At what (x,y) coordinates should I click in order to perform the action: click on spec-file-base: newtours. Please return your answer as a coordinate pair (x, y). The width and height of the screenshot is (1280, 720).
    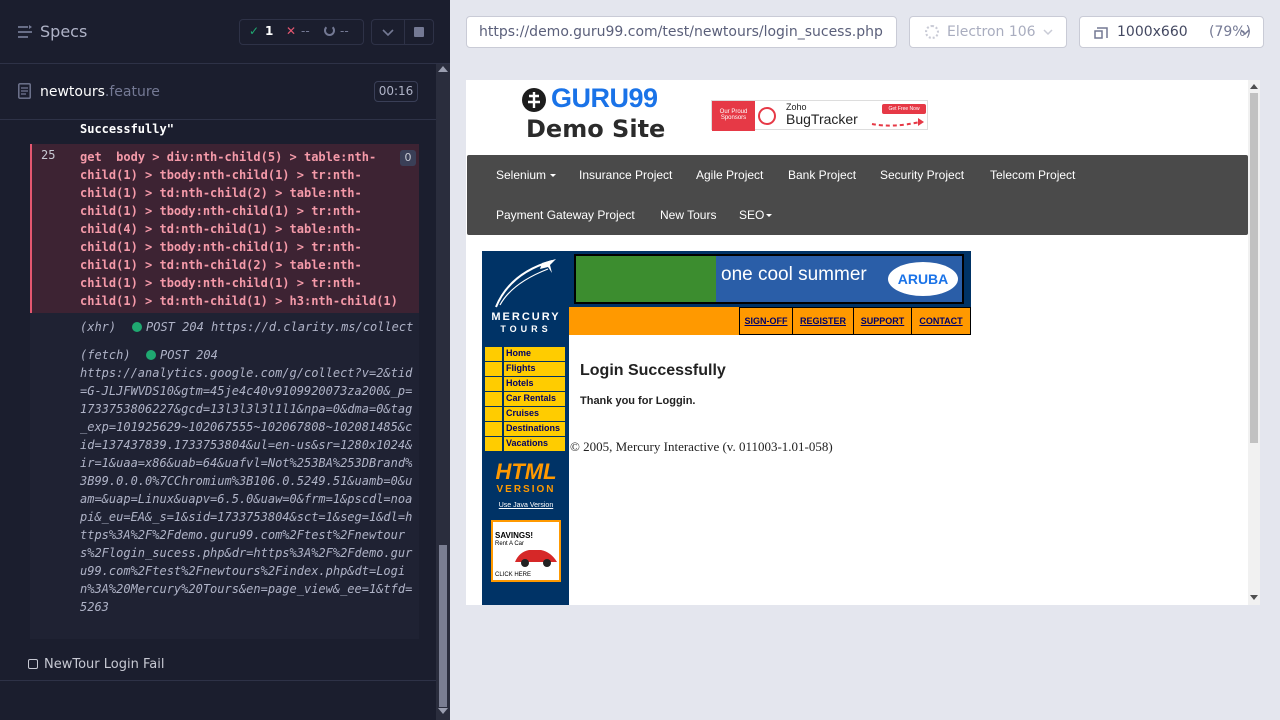
    Looking at the image, I should click on (72, 92).